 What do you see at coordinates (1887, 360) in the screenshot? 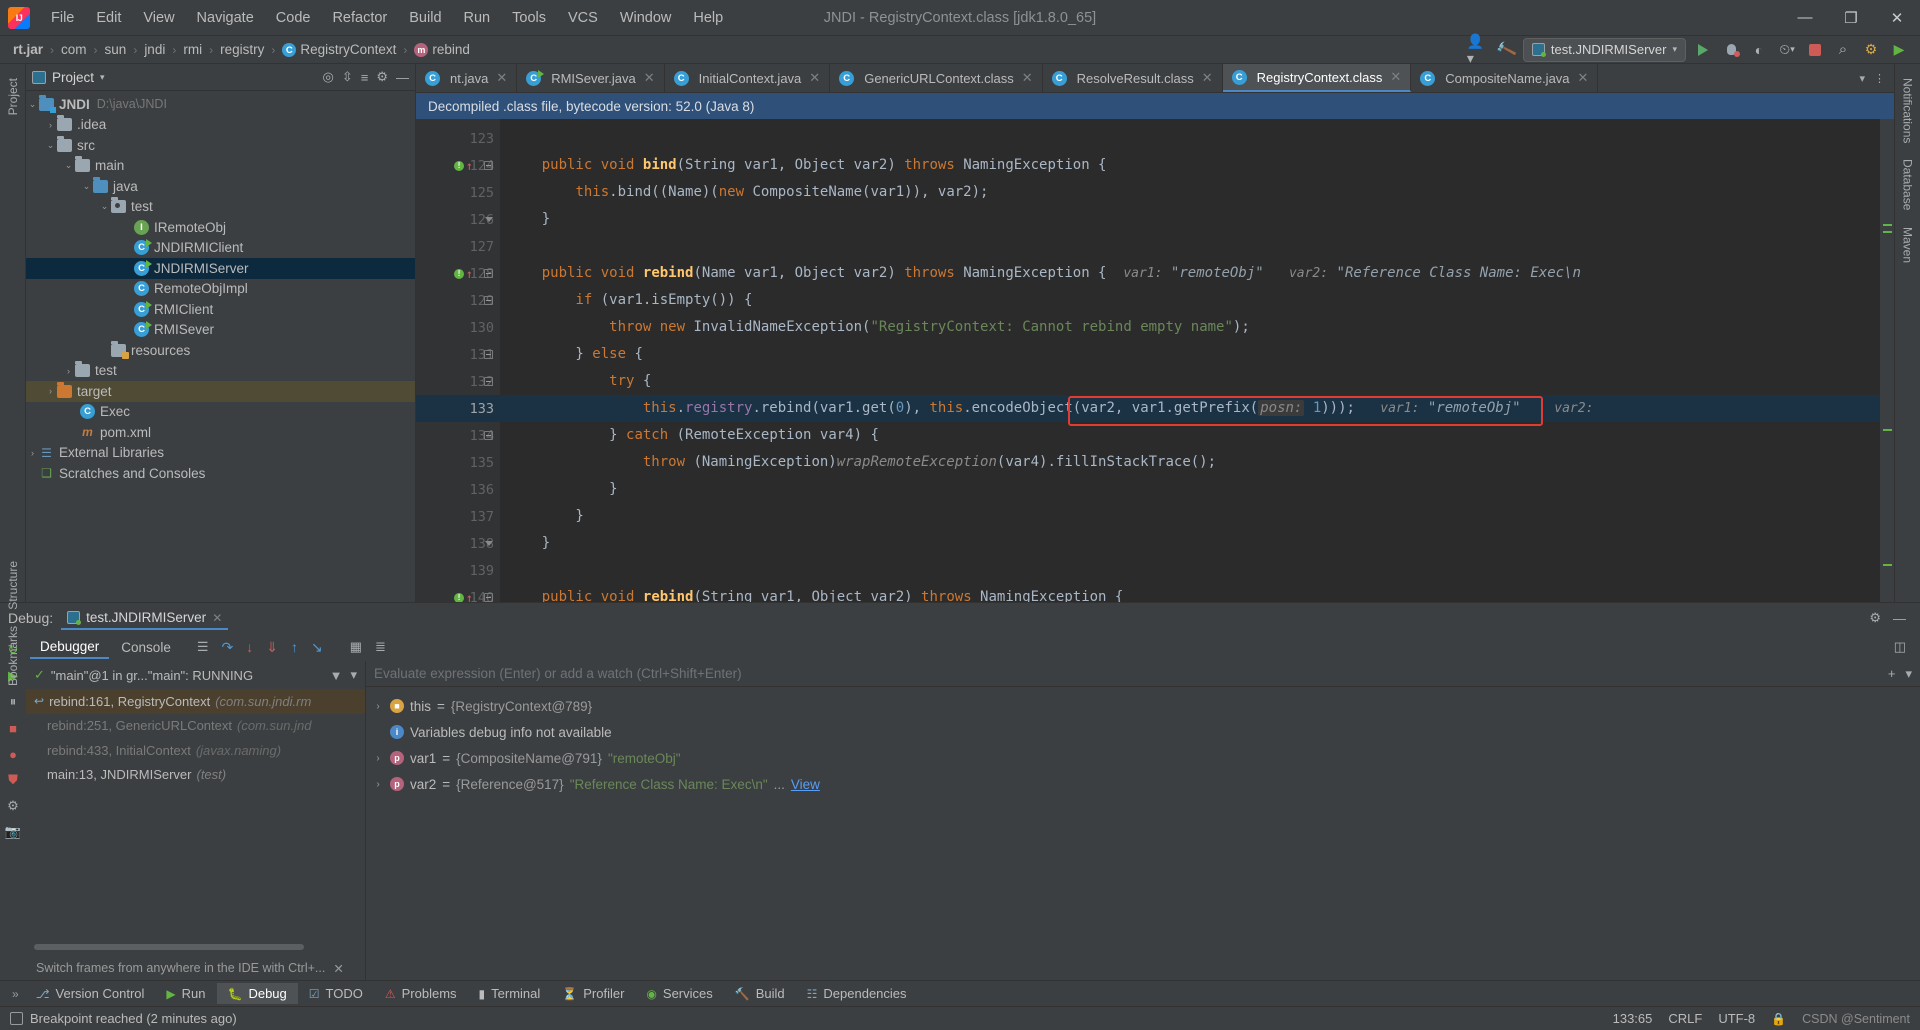
I see `editor-error-stripe` at bounding box center [1887, 360].